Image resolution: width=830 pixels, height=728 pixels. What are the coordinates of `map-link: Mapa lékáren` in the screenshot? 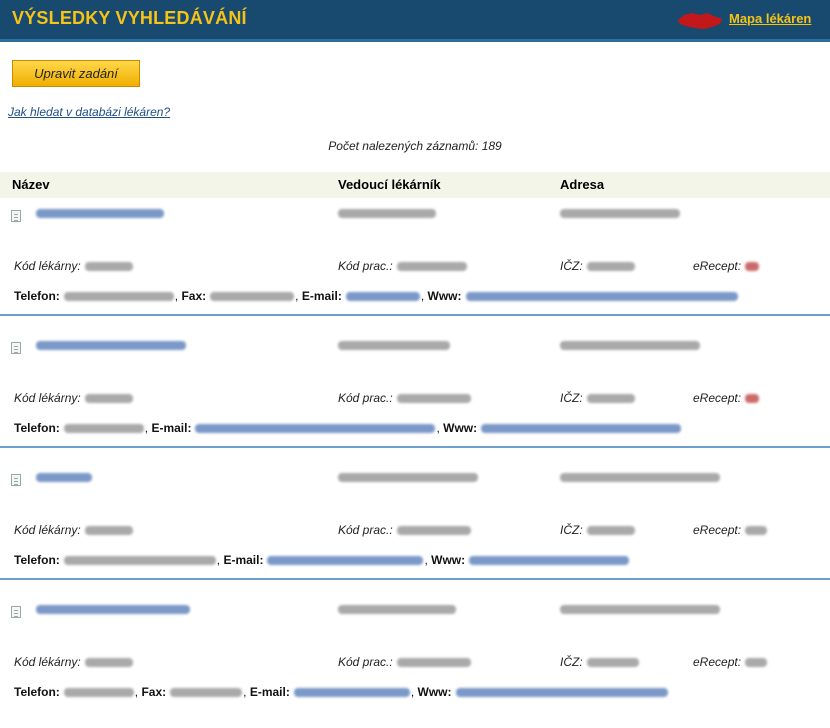 It's located at (770, 18).